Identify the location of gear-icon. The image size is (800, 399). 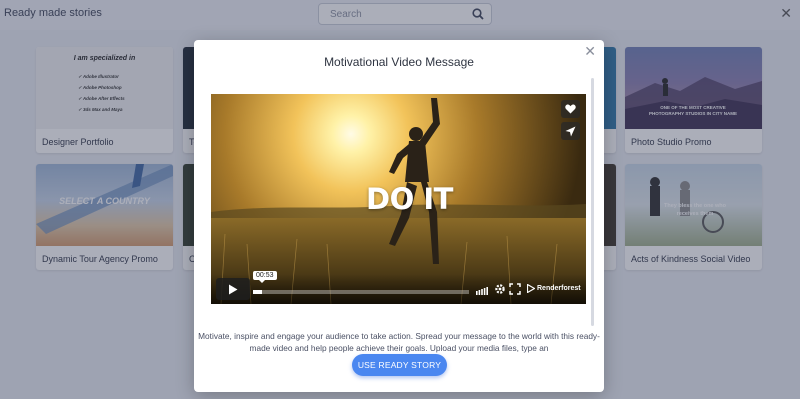
(500, 289).